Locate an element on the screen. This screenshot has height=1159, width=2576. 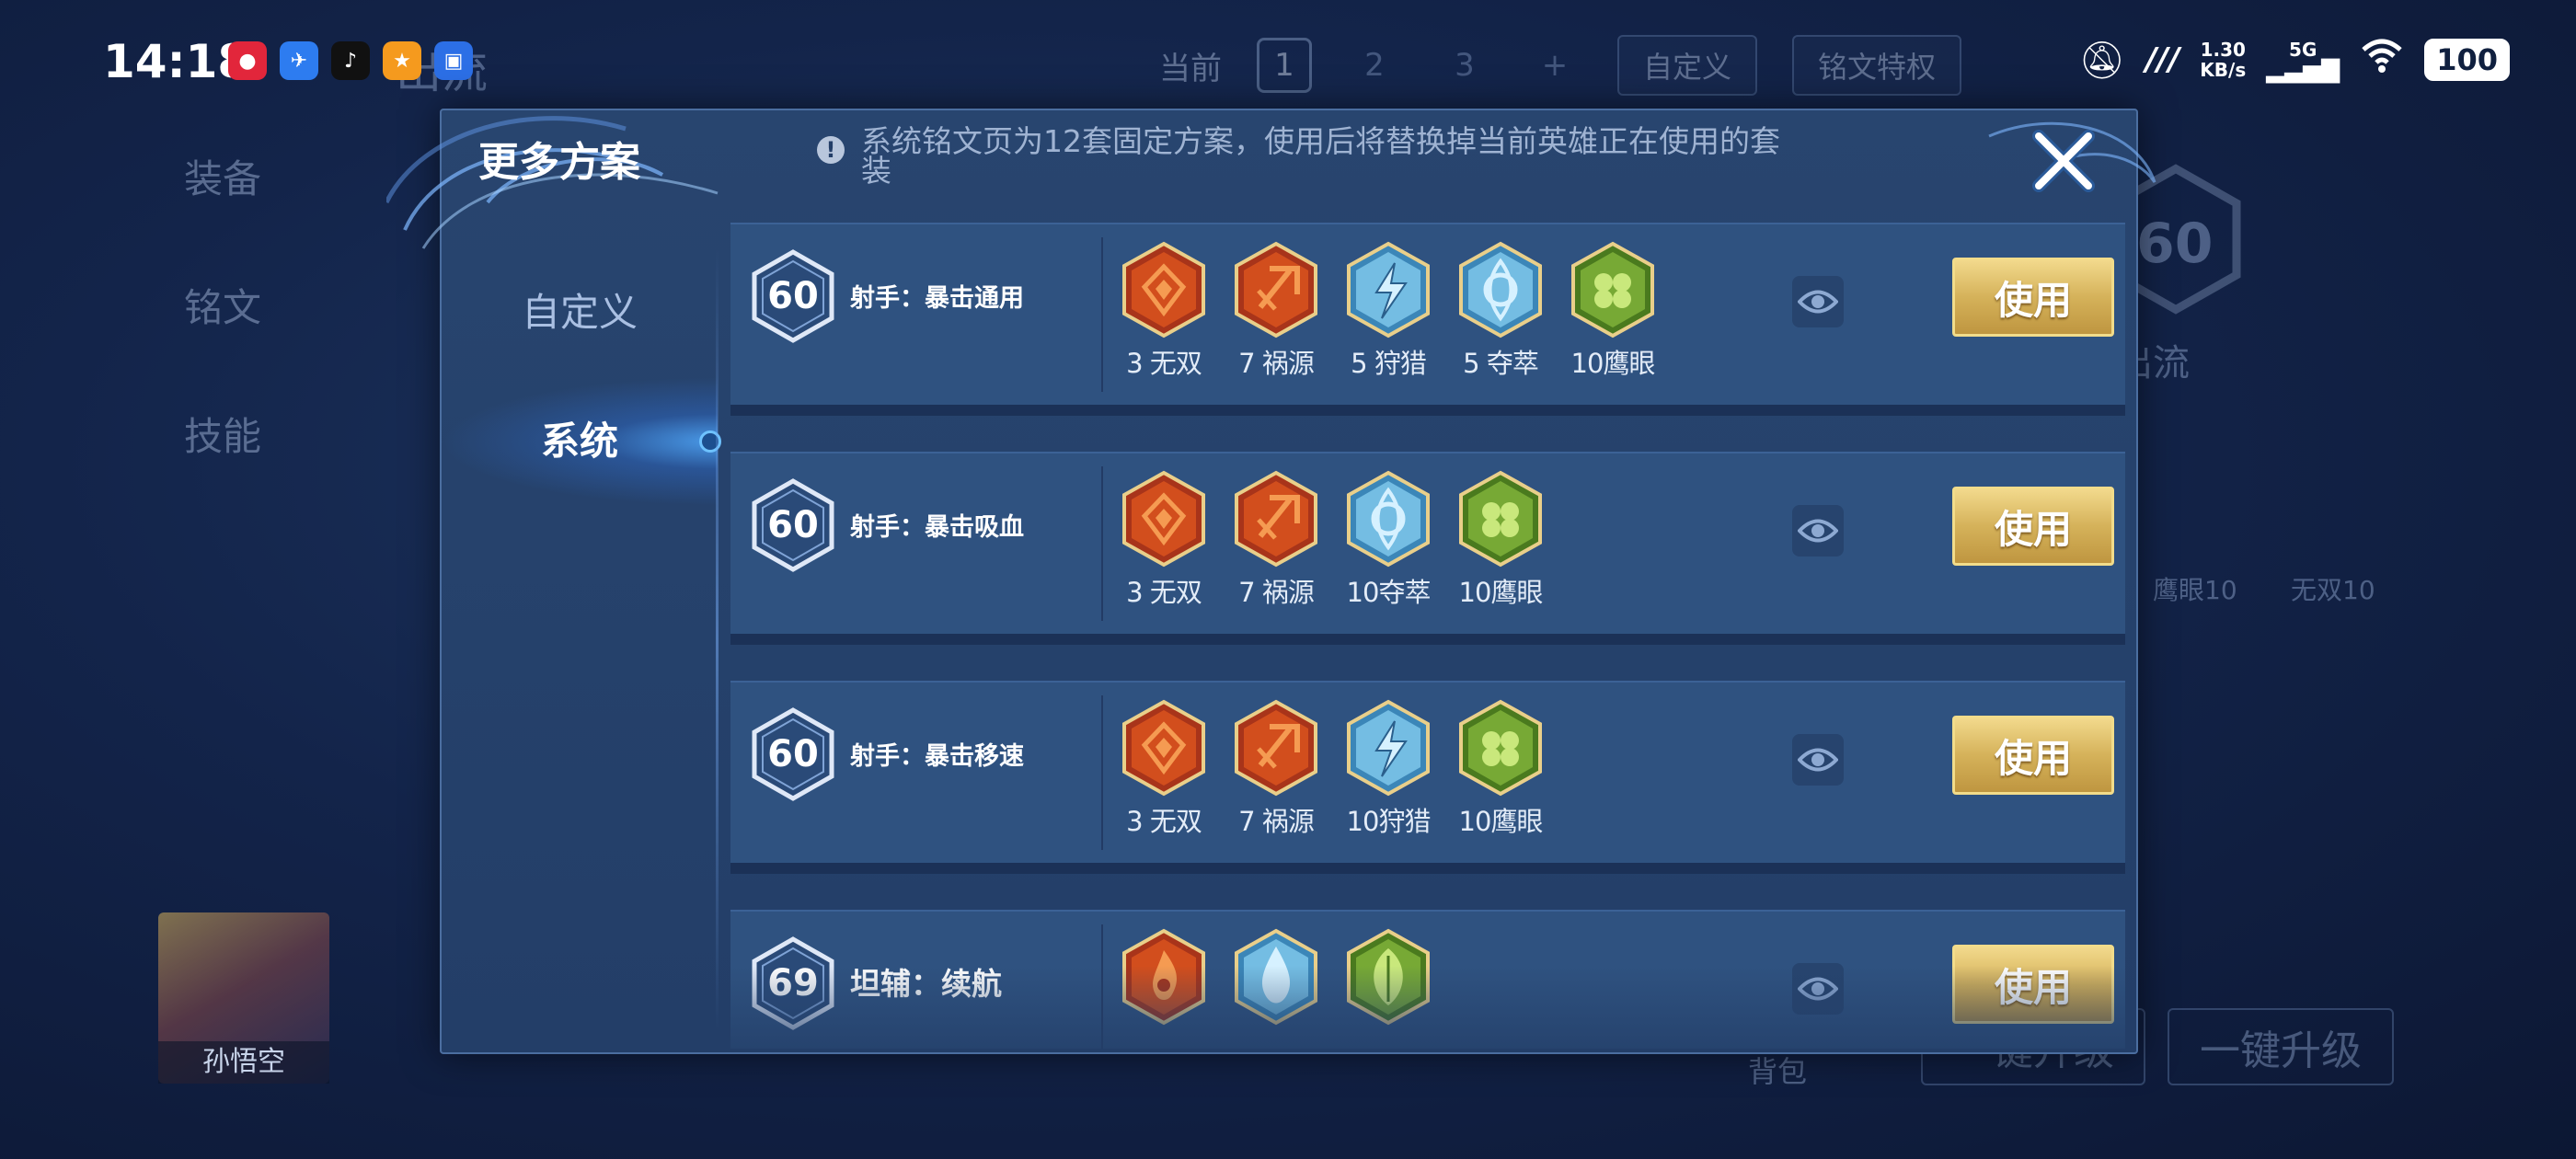
bg-menu-equipment: 装备 is located at coordinates (223, 178).